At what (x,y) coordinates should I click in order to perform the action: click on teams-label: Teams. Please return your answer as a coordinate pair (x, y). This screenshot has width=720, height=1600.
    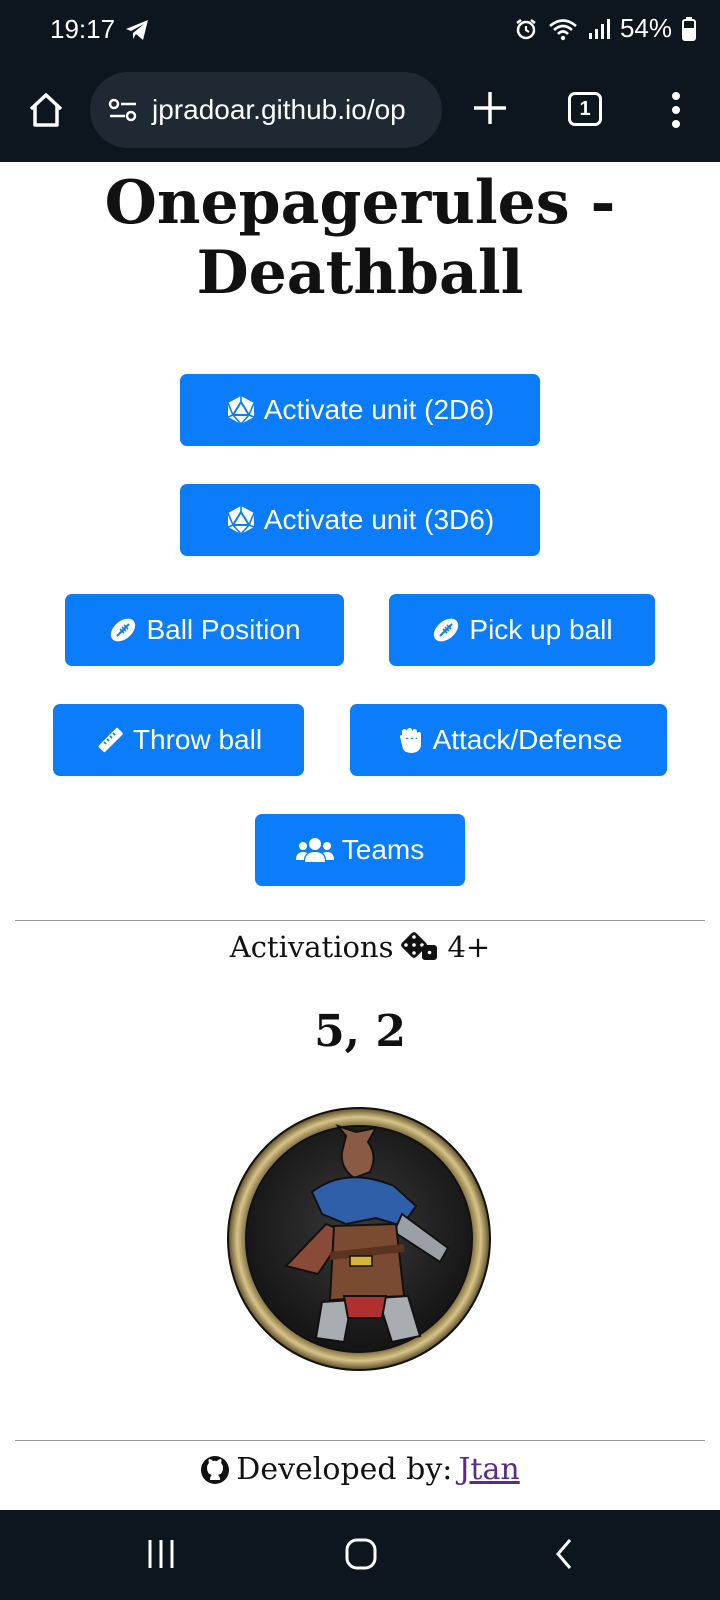
    Looking at the image, I should click on (383, 849).